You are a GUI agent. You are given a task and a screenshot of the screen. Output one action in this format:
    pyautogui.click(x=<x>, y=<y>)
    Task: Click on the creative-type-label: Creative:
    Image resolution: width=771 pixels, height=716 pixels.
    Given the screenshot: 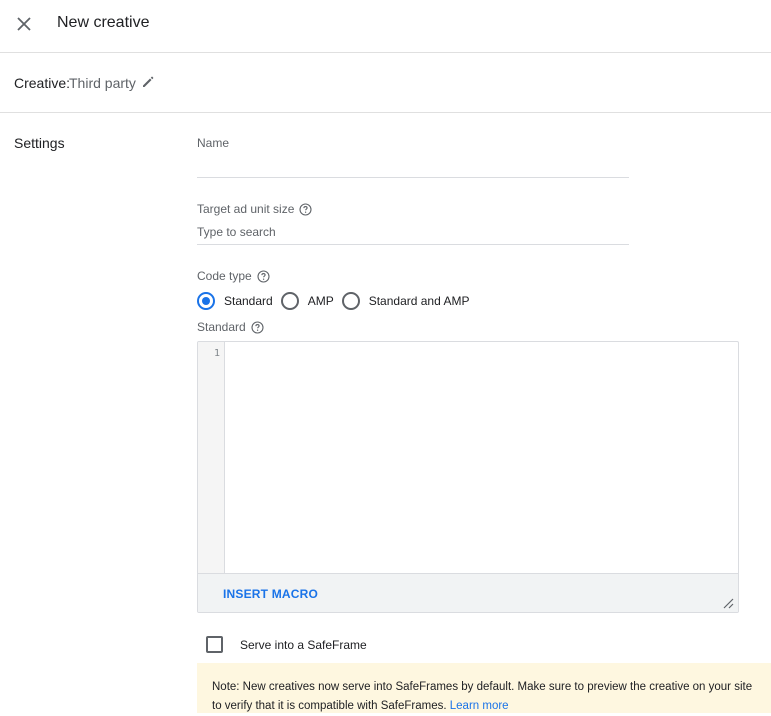 What is the action you would take?
    pyautogui.click(x=42, y=83)
    